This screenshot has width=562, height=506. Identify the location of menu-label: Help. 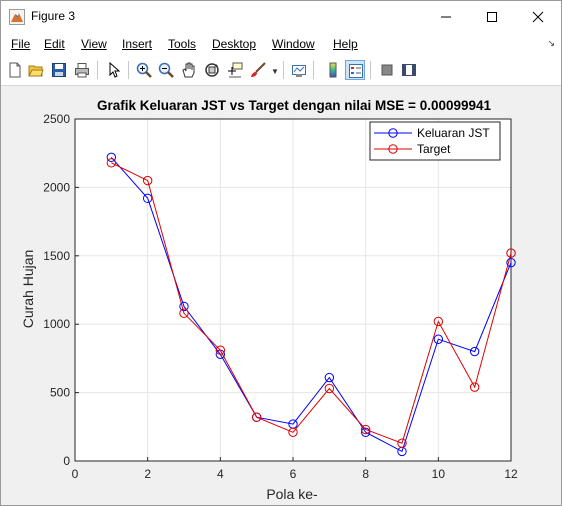
(345, 44).